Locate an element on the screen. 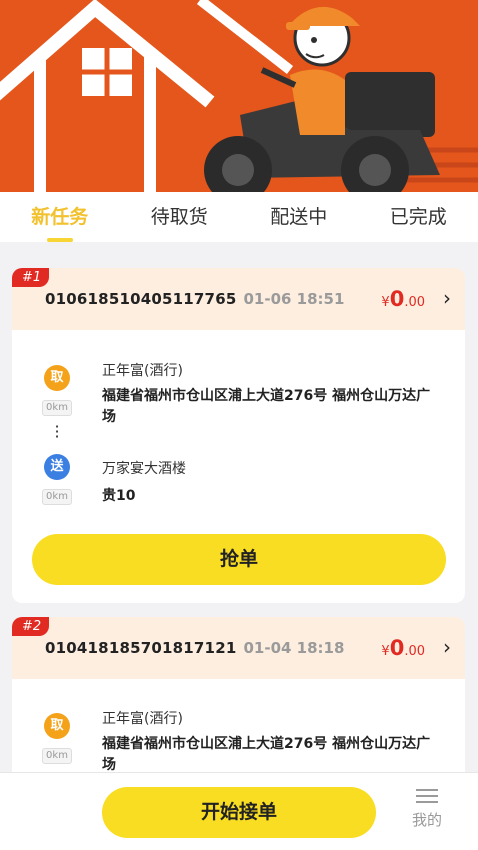 Image resolution: width=478 pixels, height=850 pixels. order-number: 010418185701817121 is located at coordinates (141, 648).